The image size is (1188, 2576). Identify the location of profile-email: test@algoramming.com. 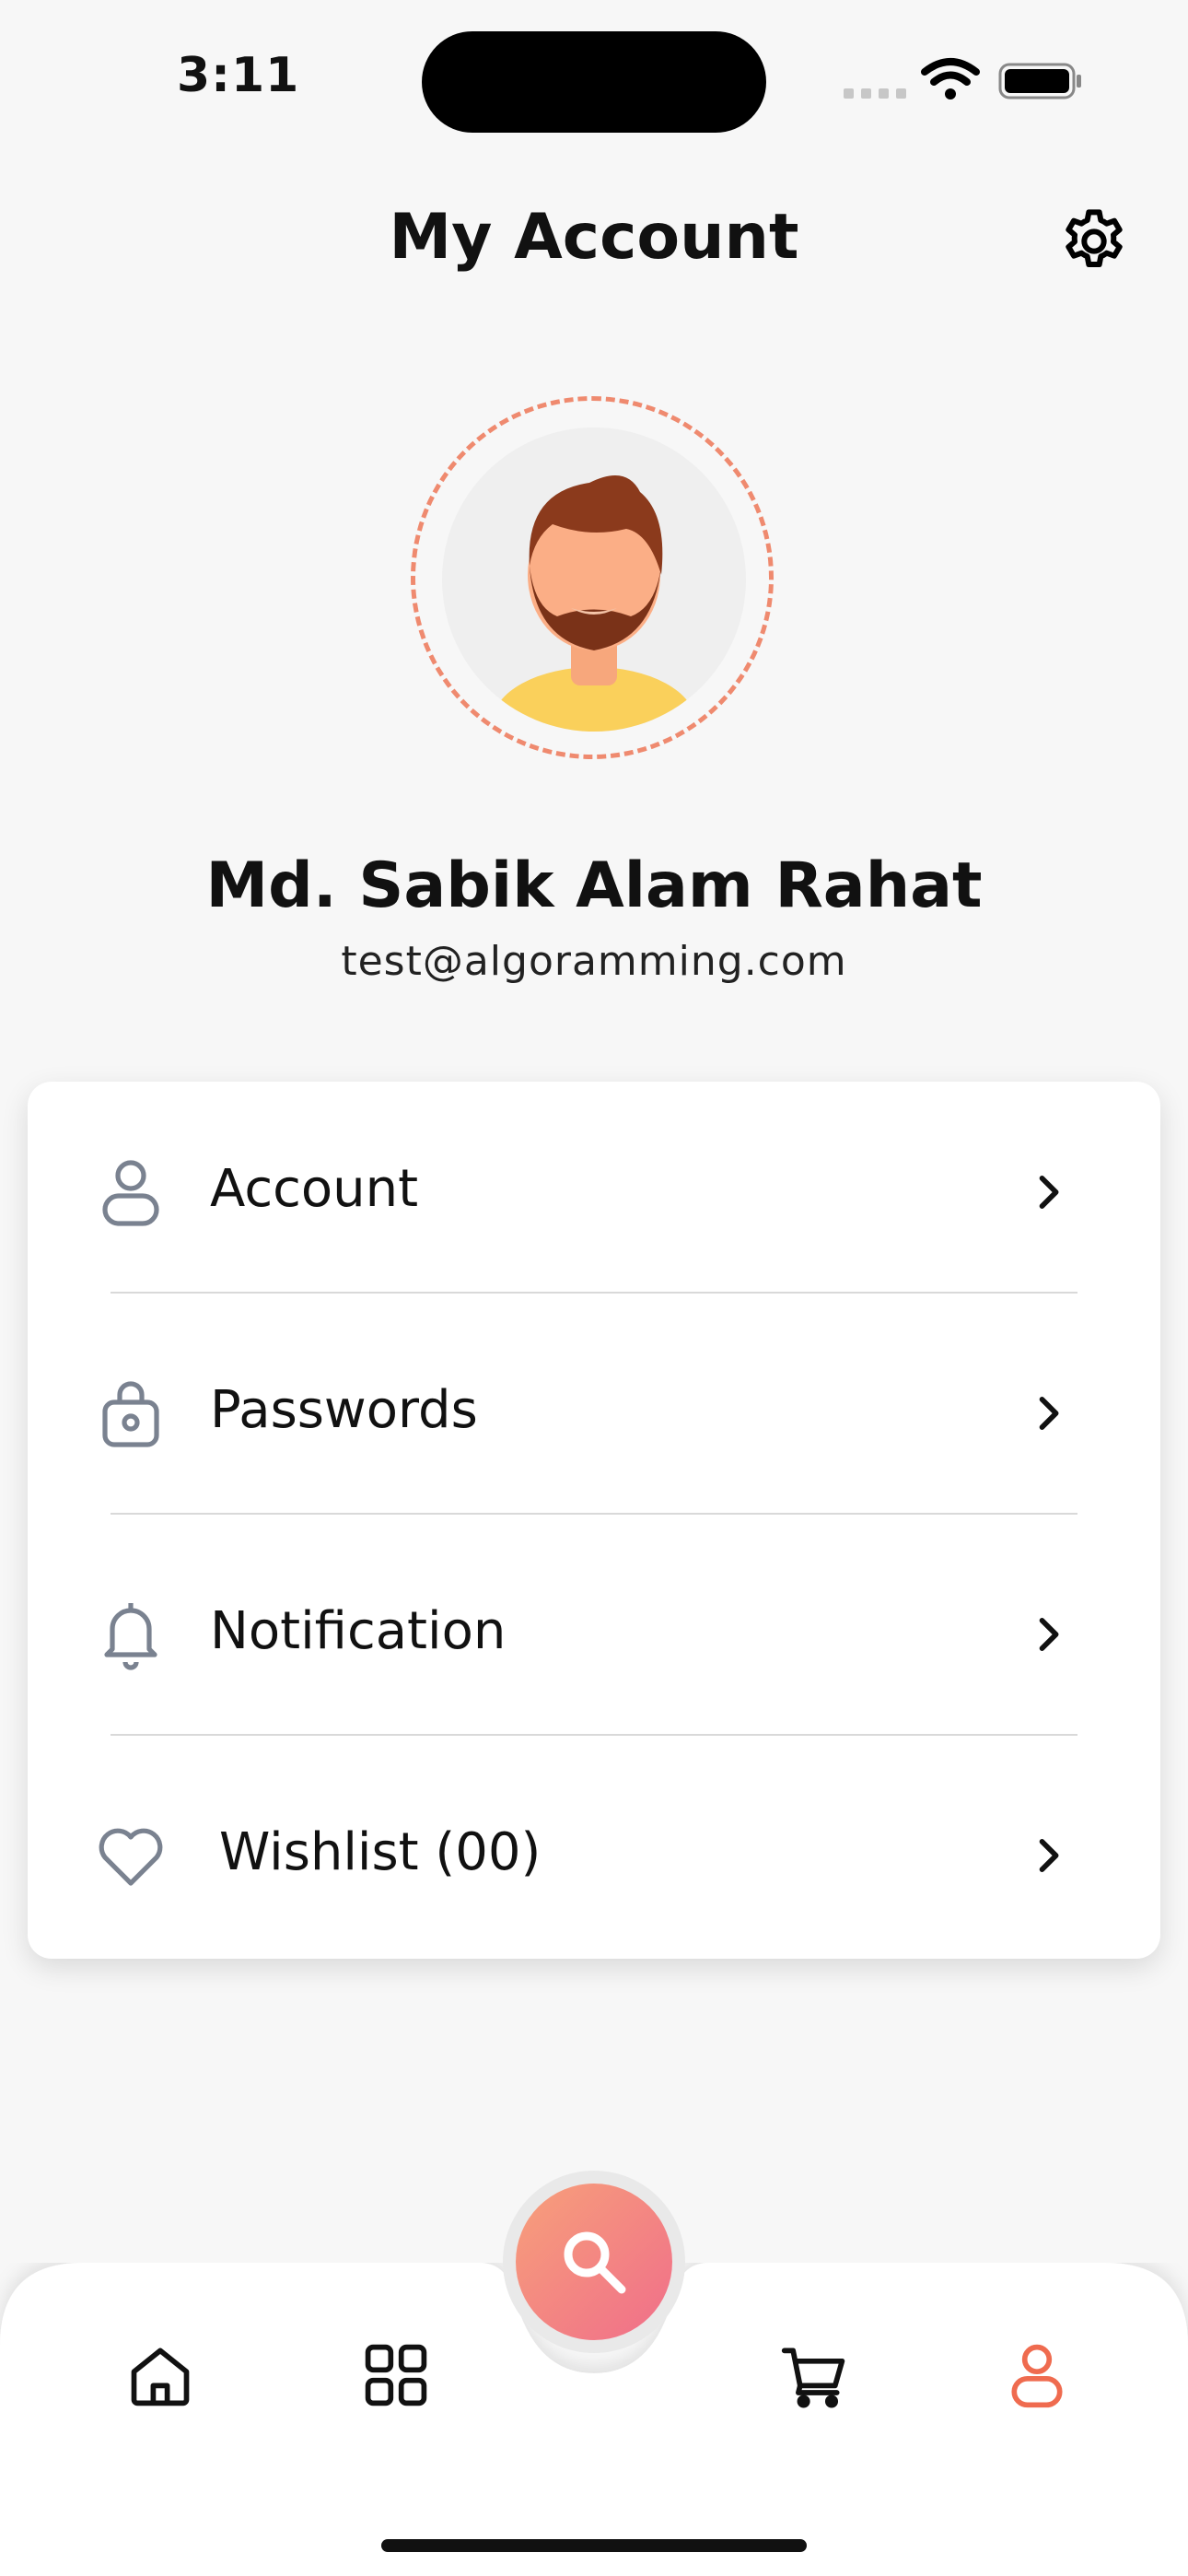
(594, 961).